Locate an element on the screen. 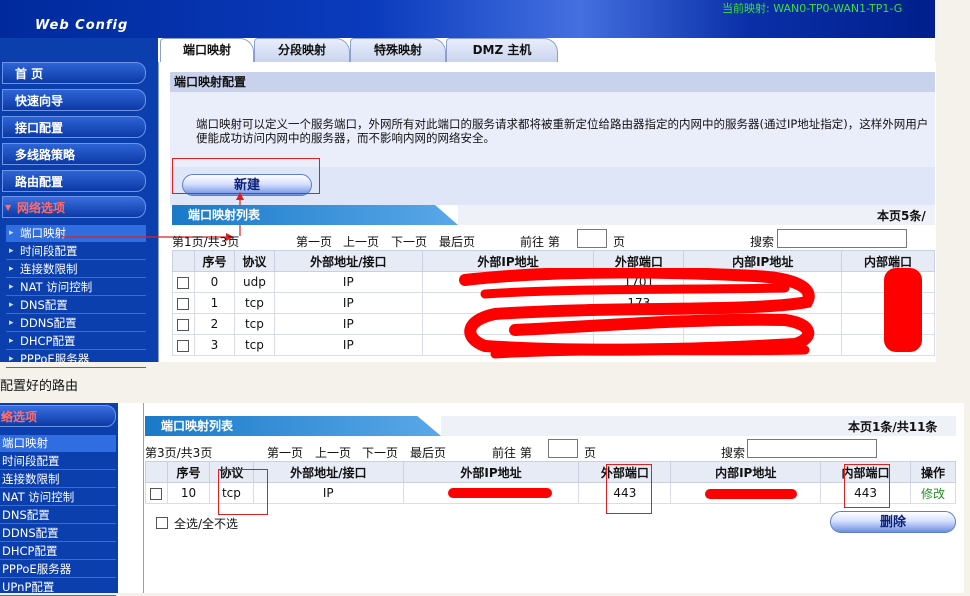  redaction-ext-ip is located at coordinates (500, 493).